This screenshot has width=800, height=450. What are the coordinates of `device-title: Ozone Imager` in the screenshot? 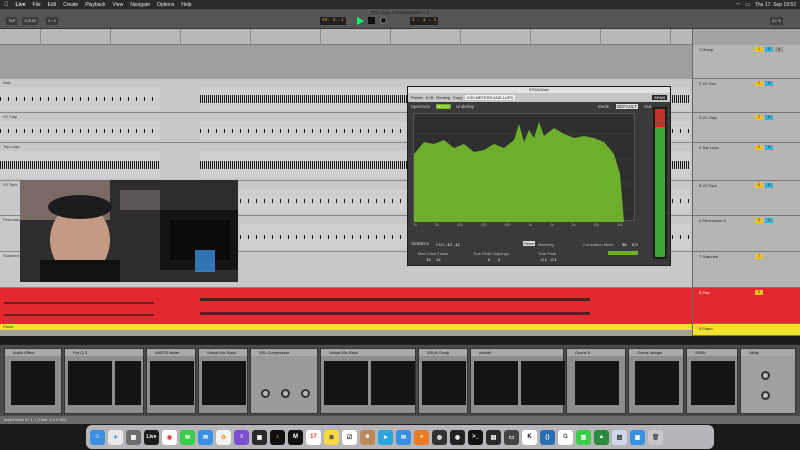 It's located at (656, 352).